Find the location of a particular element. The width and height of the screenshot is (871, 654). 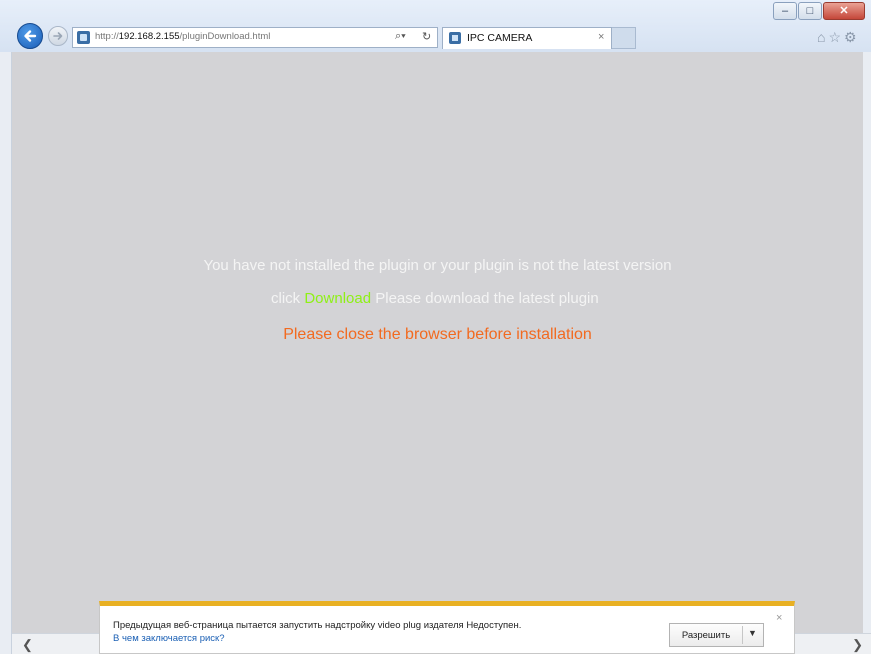

left-frame is located at coordinates (6, 353).